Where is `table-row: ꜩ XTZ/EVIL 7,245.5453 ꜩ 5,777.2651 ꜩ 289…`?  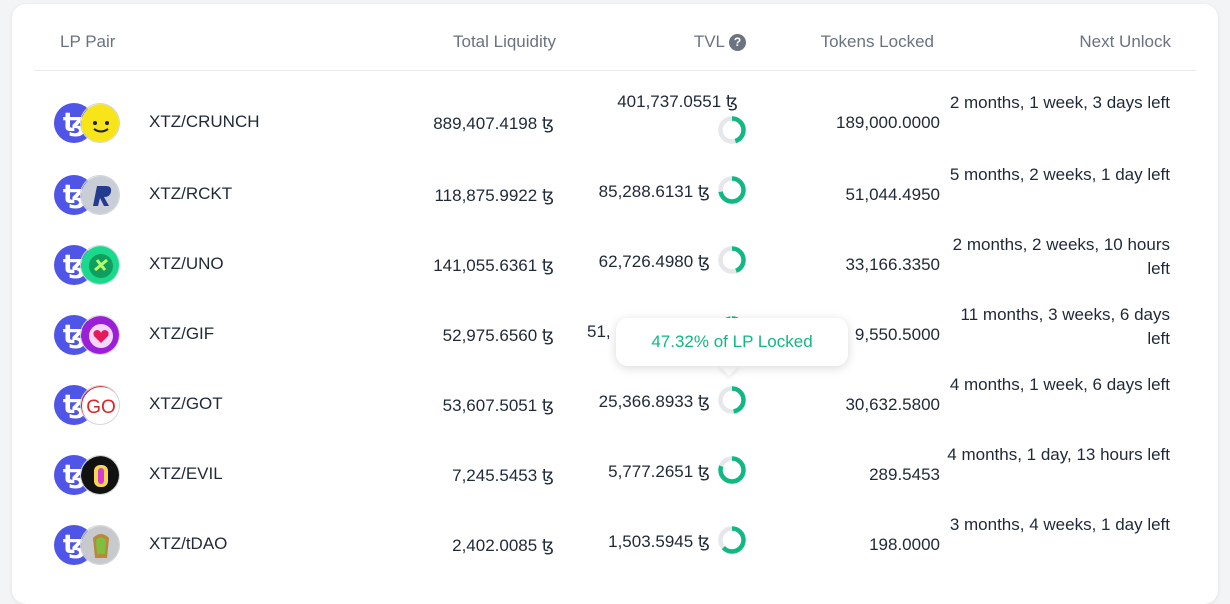 table-row: ꜩ XTZ/EVIL 7,245.5453 ꜩ 5,777.2651 ꜩ 289… is located at coordinates (615, 480).